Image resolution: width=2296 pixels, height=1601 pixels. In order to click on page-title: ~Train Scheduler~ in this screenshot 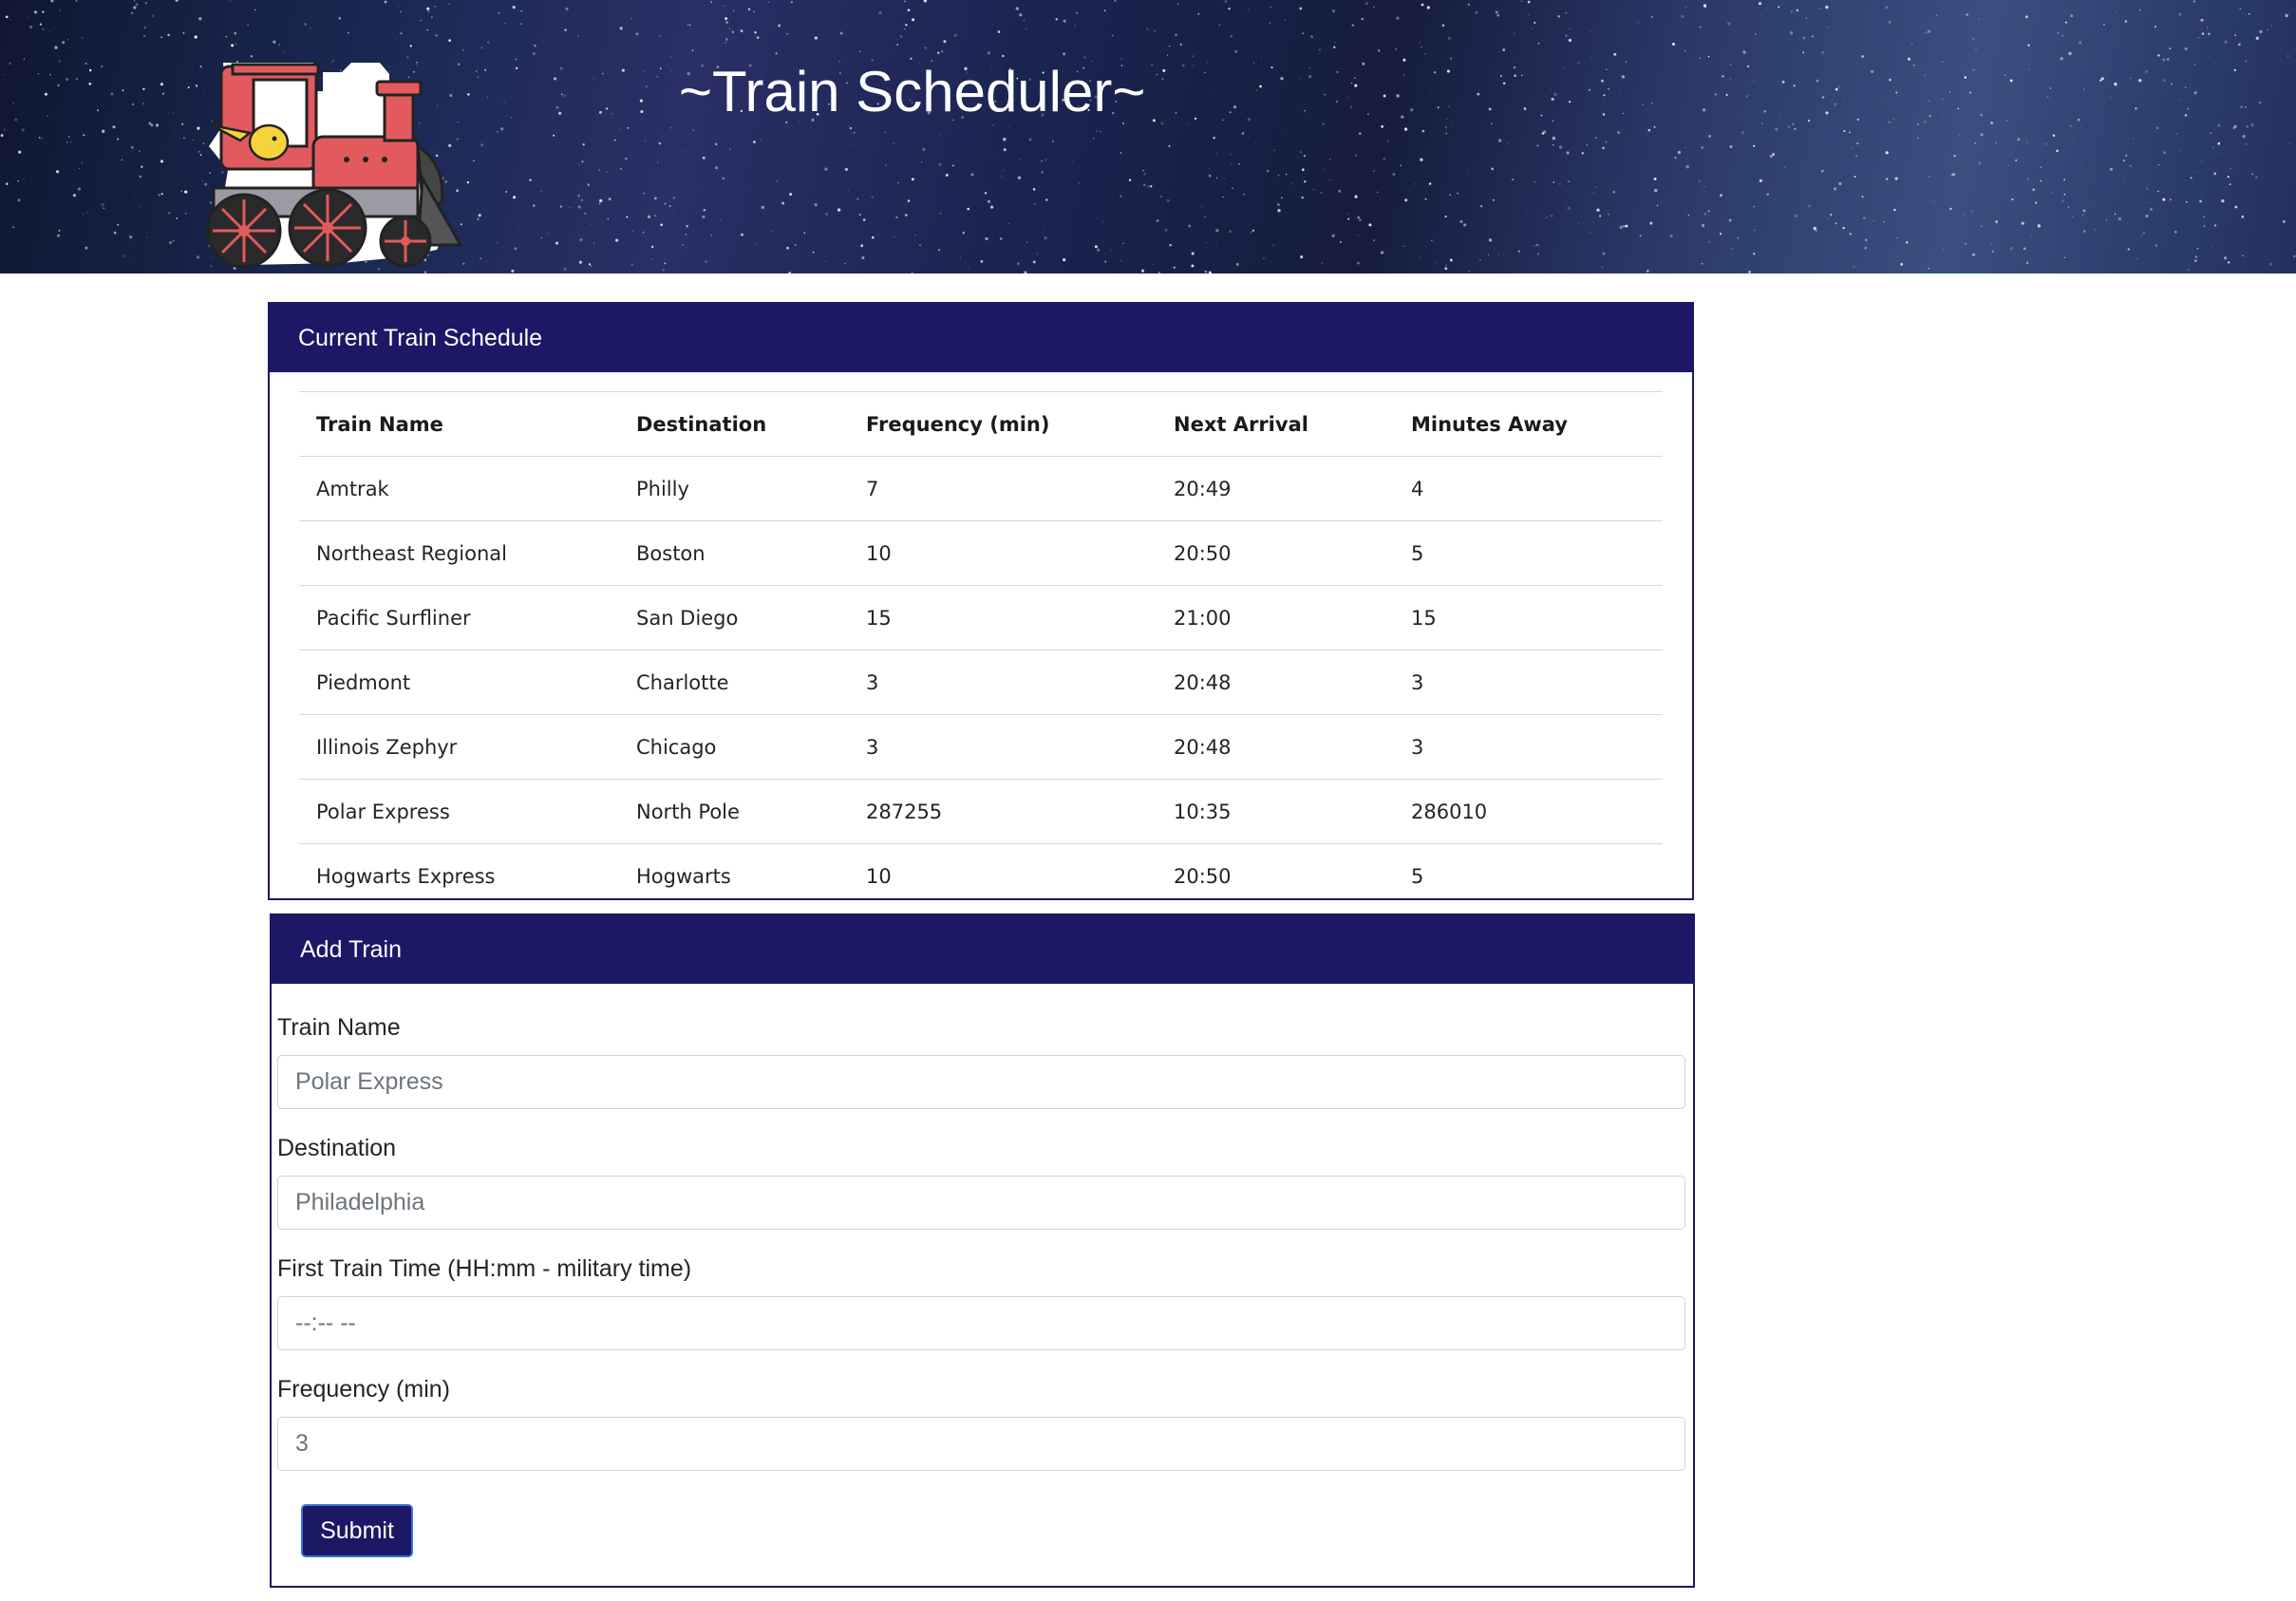, I will do `click(912, 91)`.